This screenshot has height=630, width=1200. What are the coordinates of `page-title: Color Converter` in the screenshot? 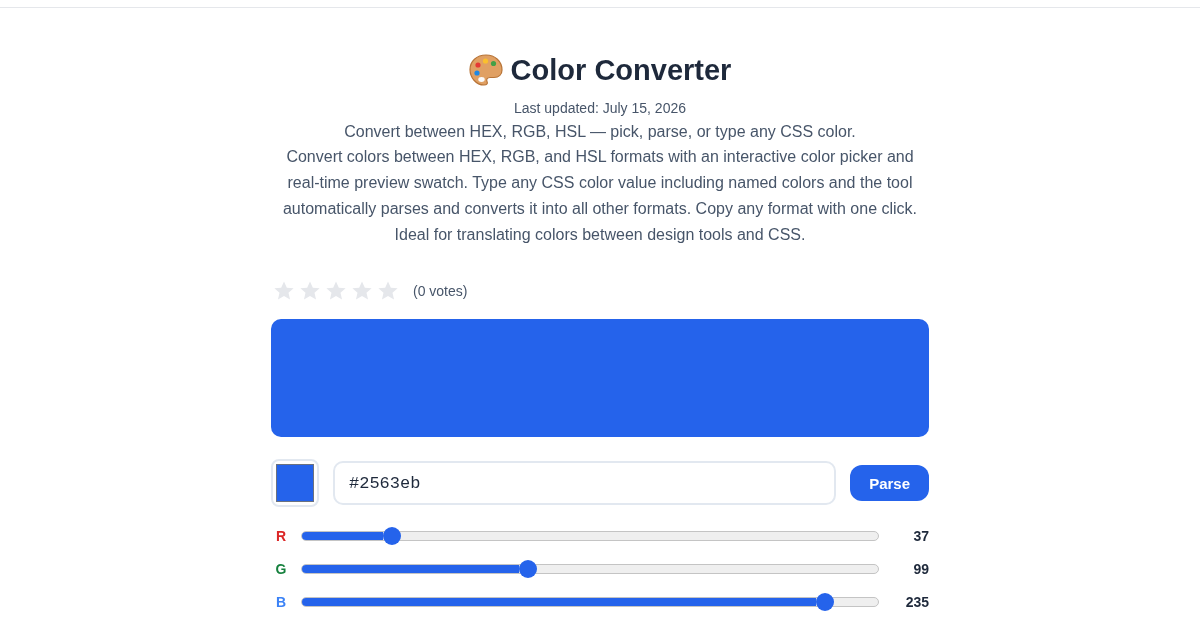 It's located at (621, 70).